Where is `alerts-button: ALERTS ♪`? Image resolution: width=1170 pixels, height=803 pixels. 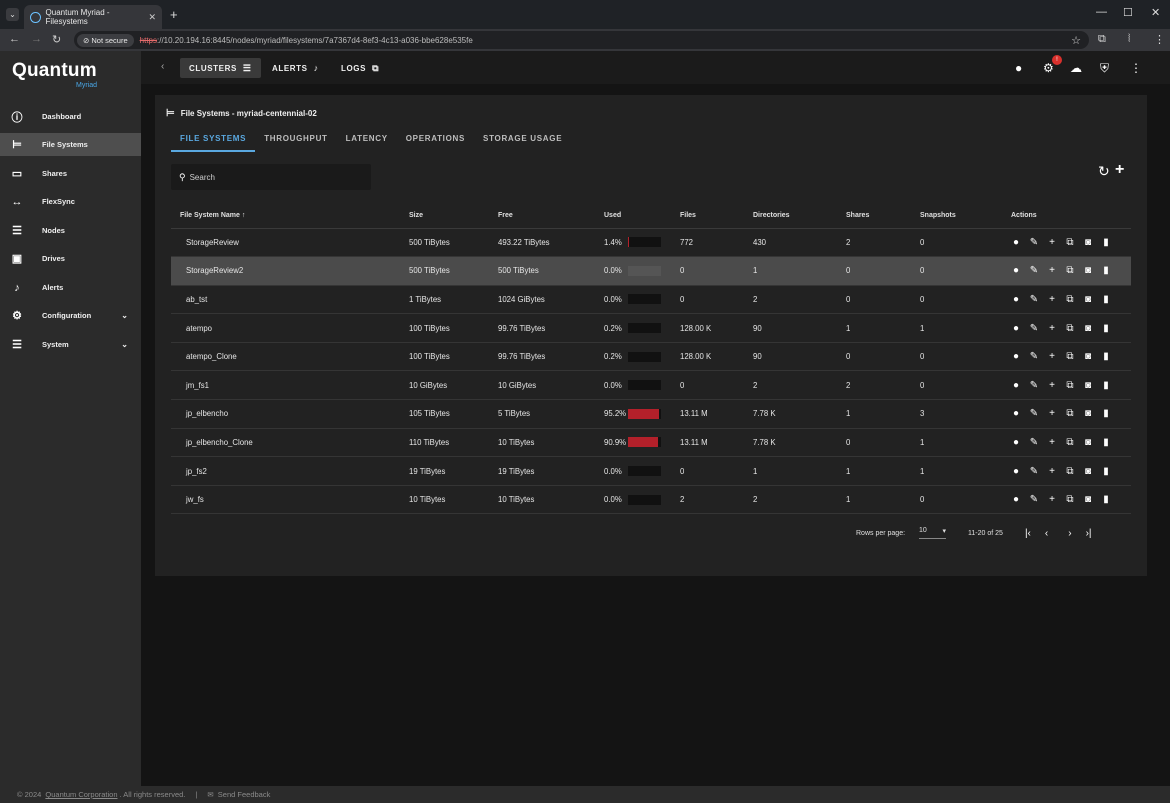
alerts-button: ALERTS ♪ is located at coordinates (295, 68).